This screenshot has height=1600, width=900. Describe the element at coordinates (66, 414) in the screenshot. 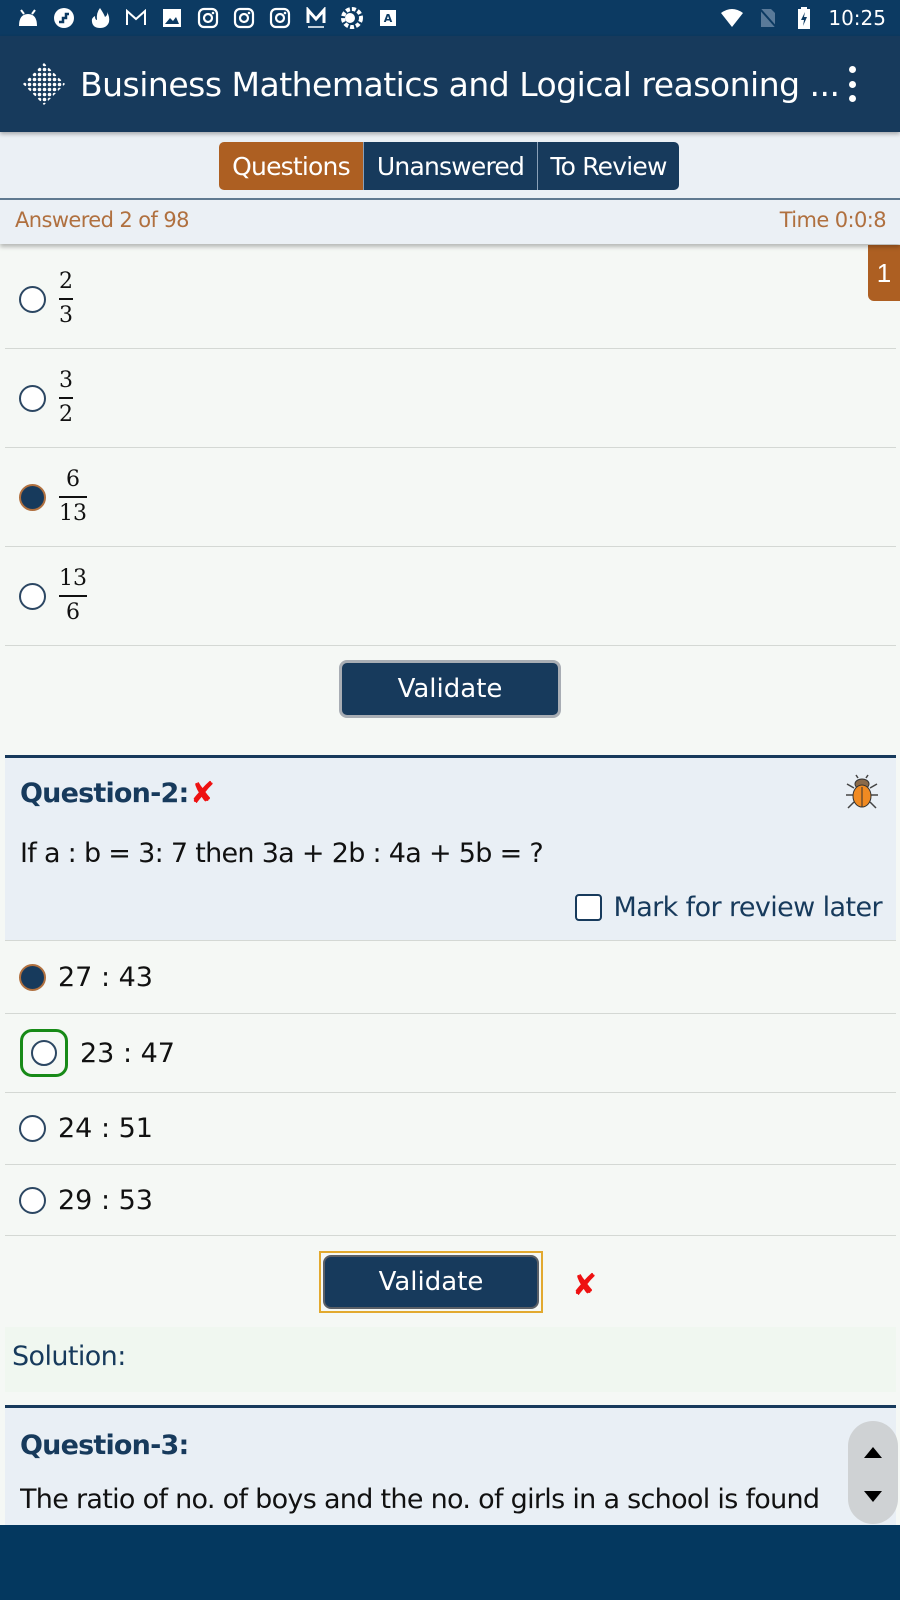

I see `denominator: 2` at that location.